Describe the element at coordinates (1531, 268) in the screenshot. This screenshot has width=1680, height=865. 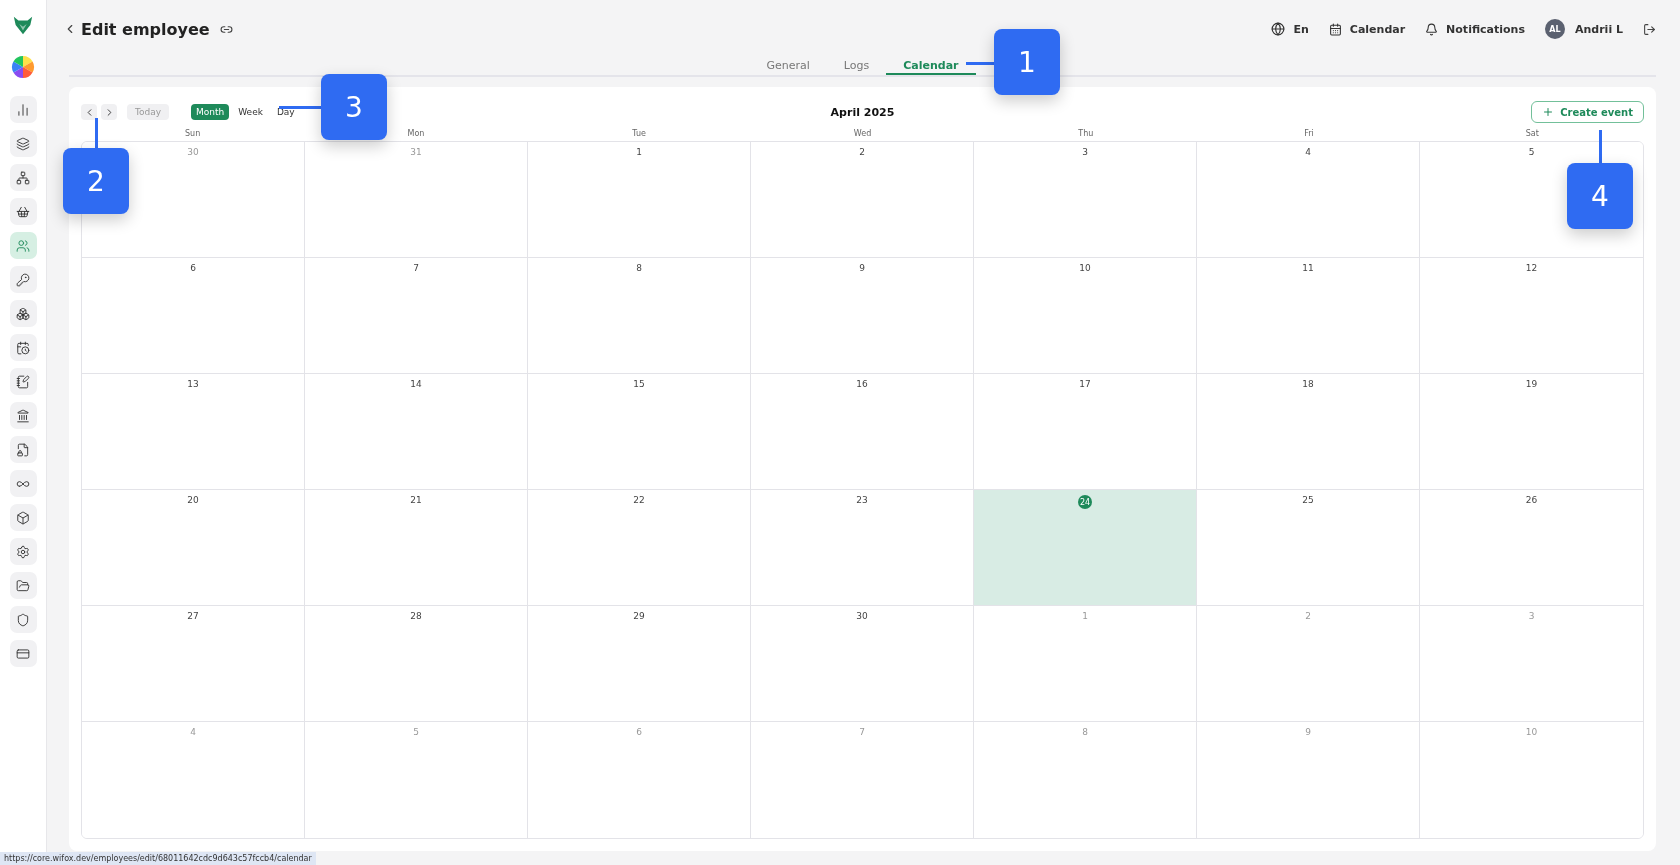
I see `day-number: 12` at that location.